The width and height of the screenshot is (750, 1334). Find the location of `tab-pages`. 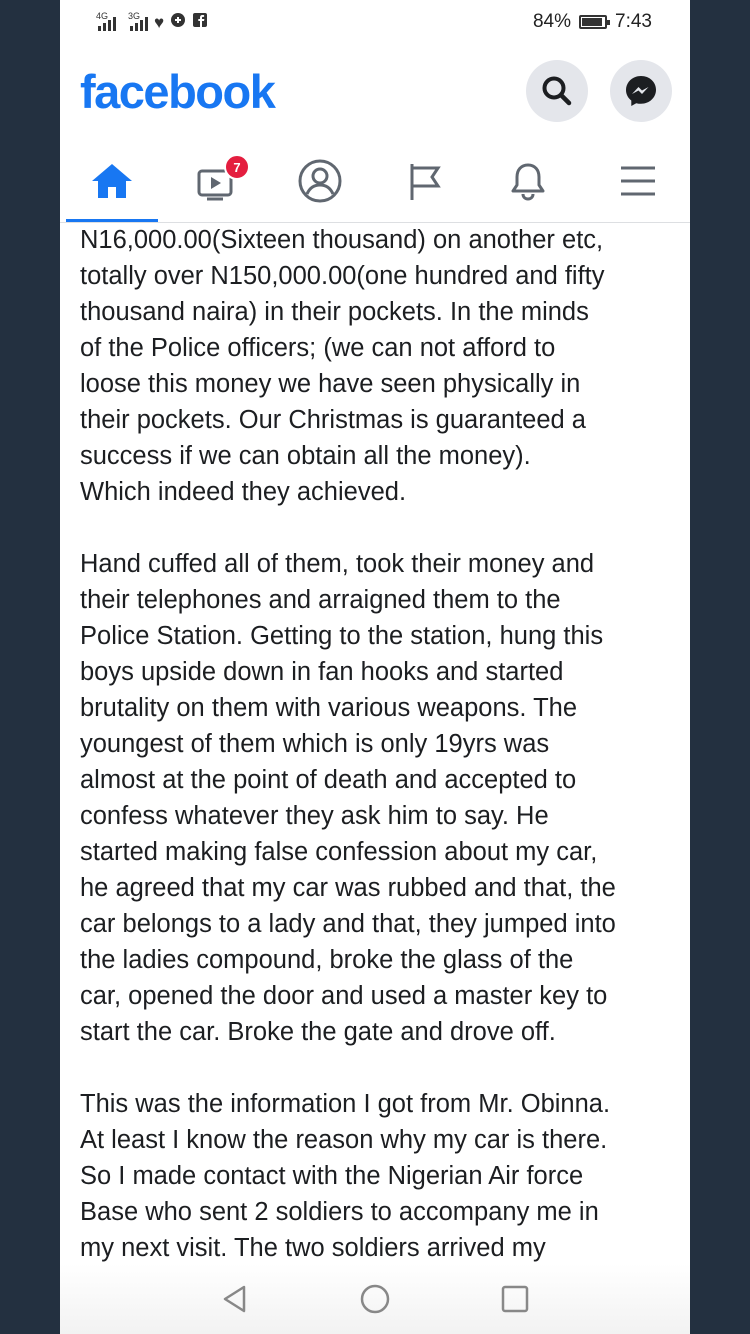

tab-pages is located at coordinates (424, 181).